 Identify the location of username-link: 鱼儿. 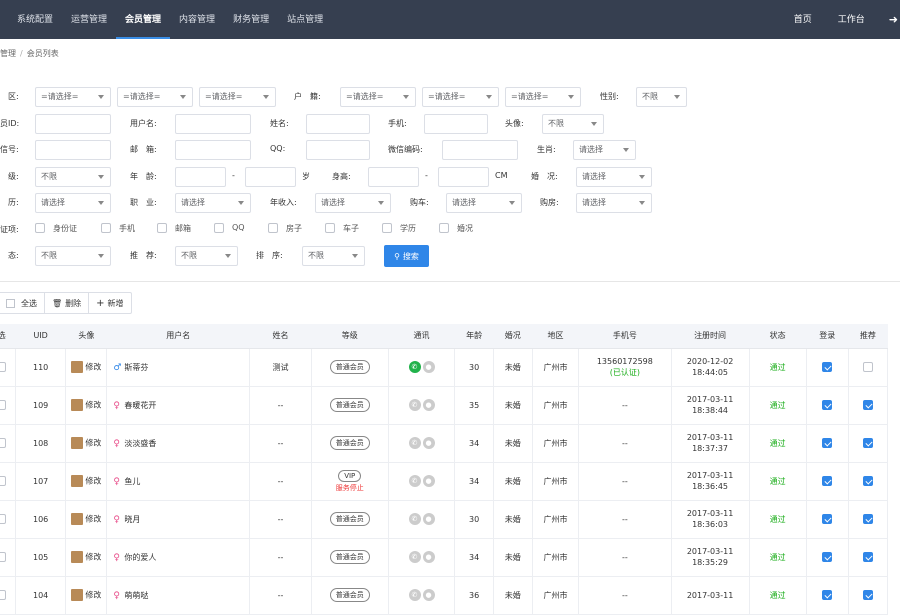
(132, 481).